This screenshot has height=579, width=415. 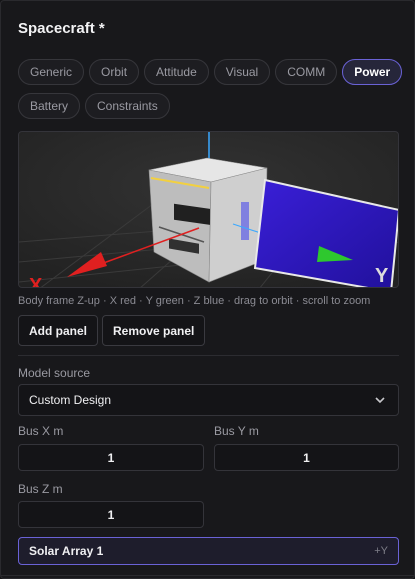 What do you see at coordinates (54, 373) in the screenshot?
I see `model-source-label: Model source` at bounding box center [54, 373].